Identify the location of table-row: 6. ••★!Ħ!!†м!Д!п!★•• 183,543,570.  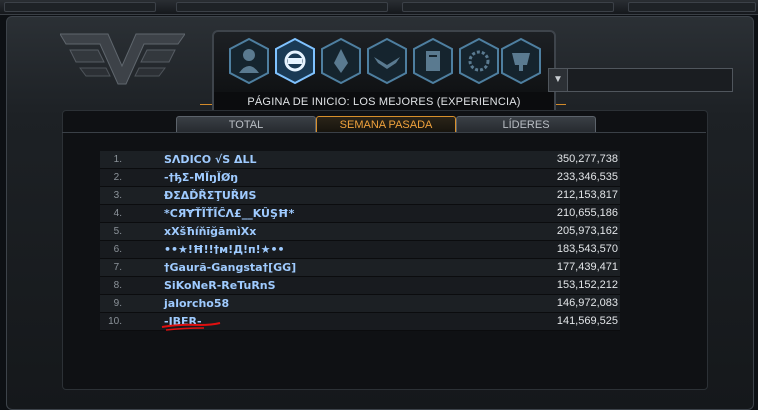
(360, 250).